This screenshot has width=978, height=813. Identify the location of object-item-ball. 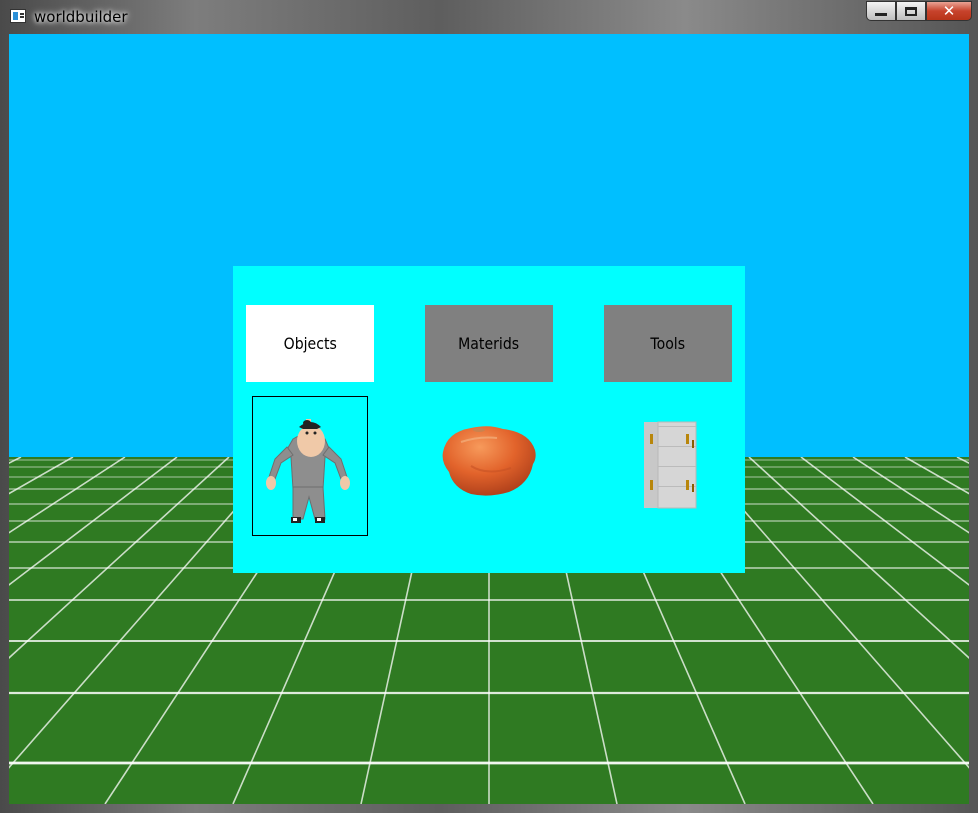
(489, 466).